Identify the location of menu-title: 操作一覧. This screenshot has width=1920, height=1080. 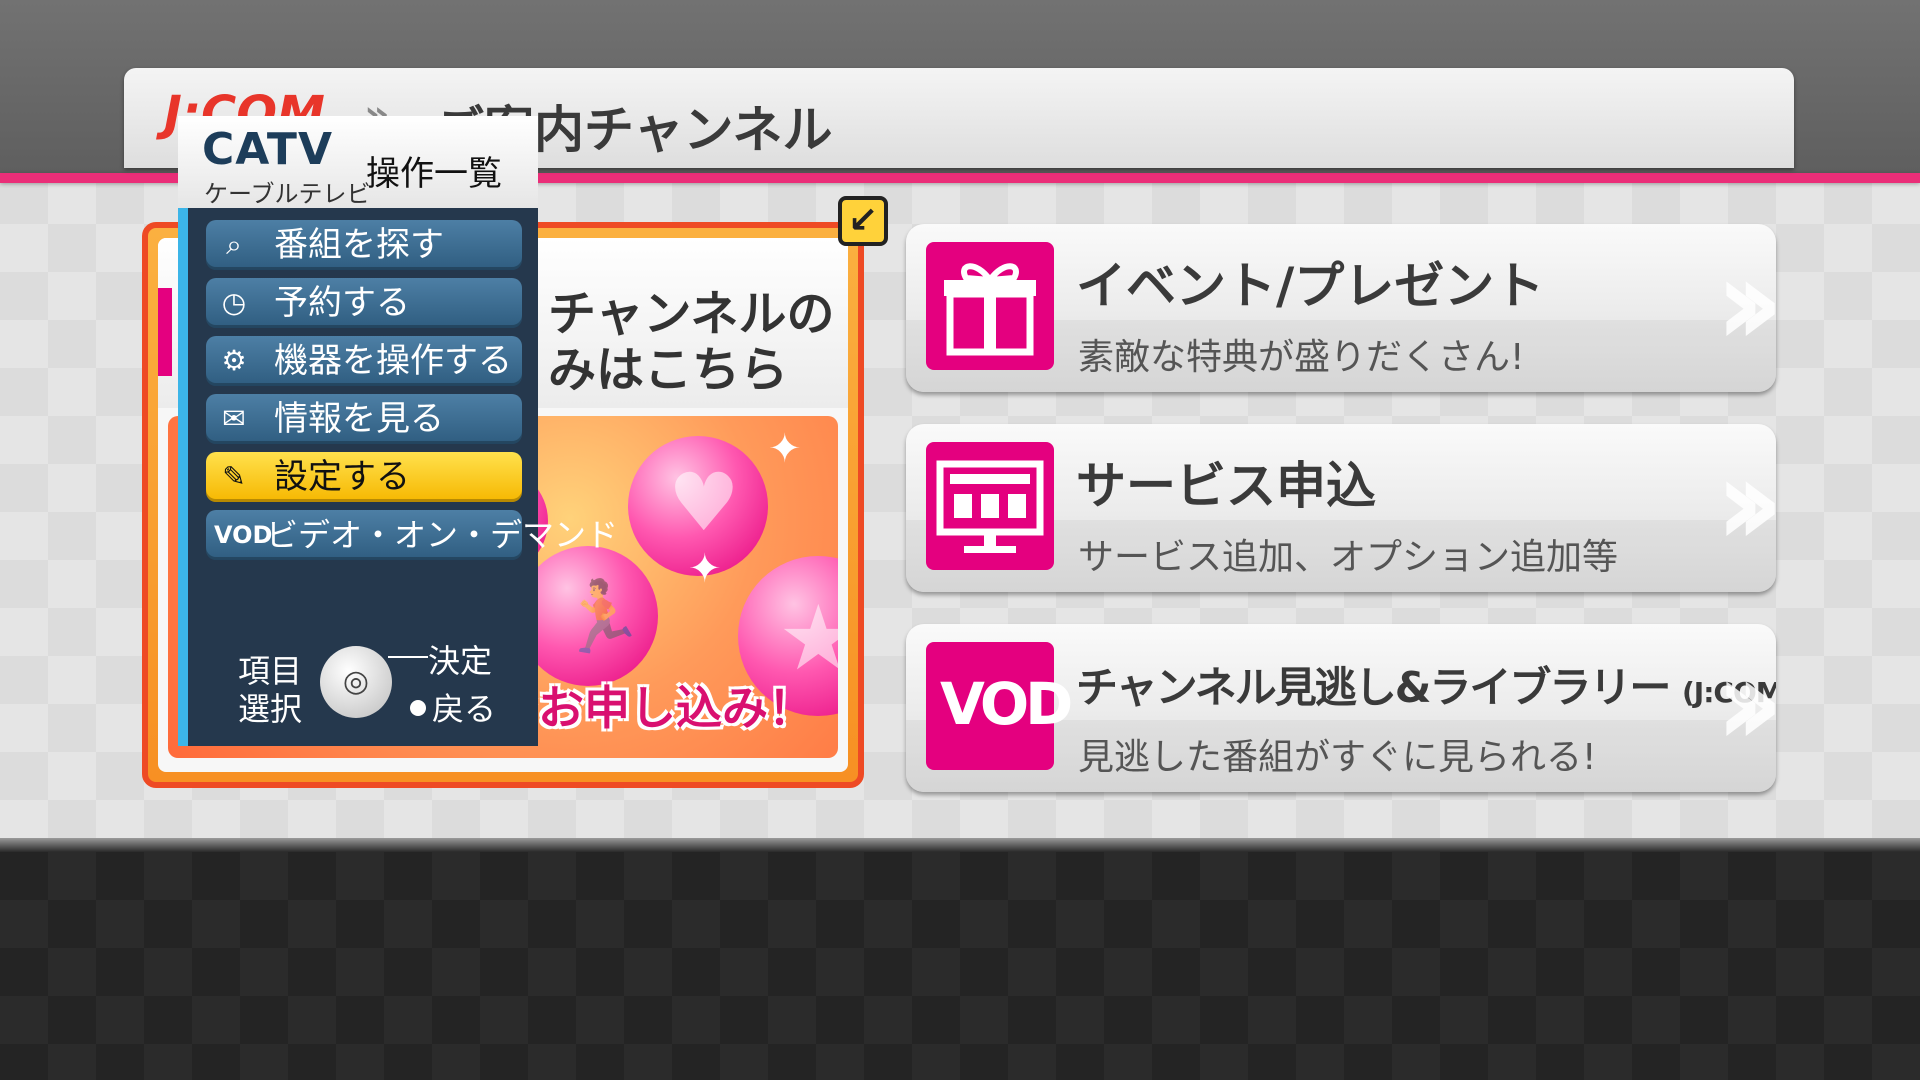
(434, 174).